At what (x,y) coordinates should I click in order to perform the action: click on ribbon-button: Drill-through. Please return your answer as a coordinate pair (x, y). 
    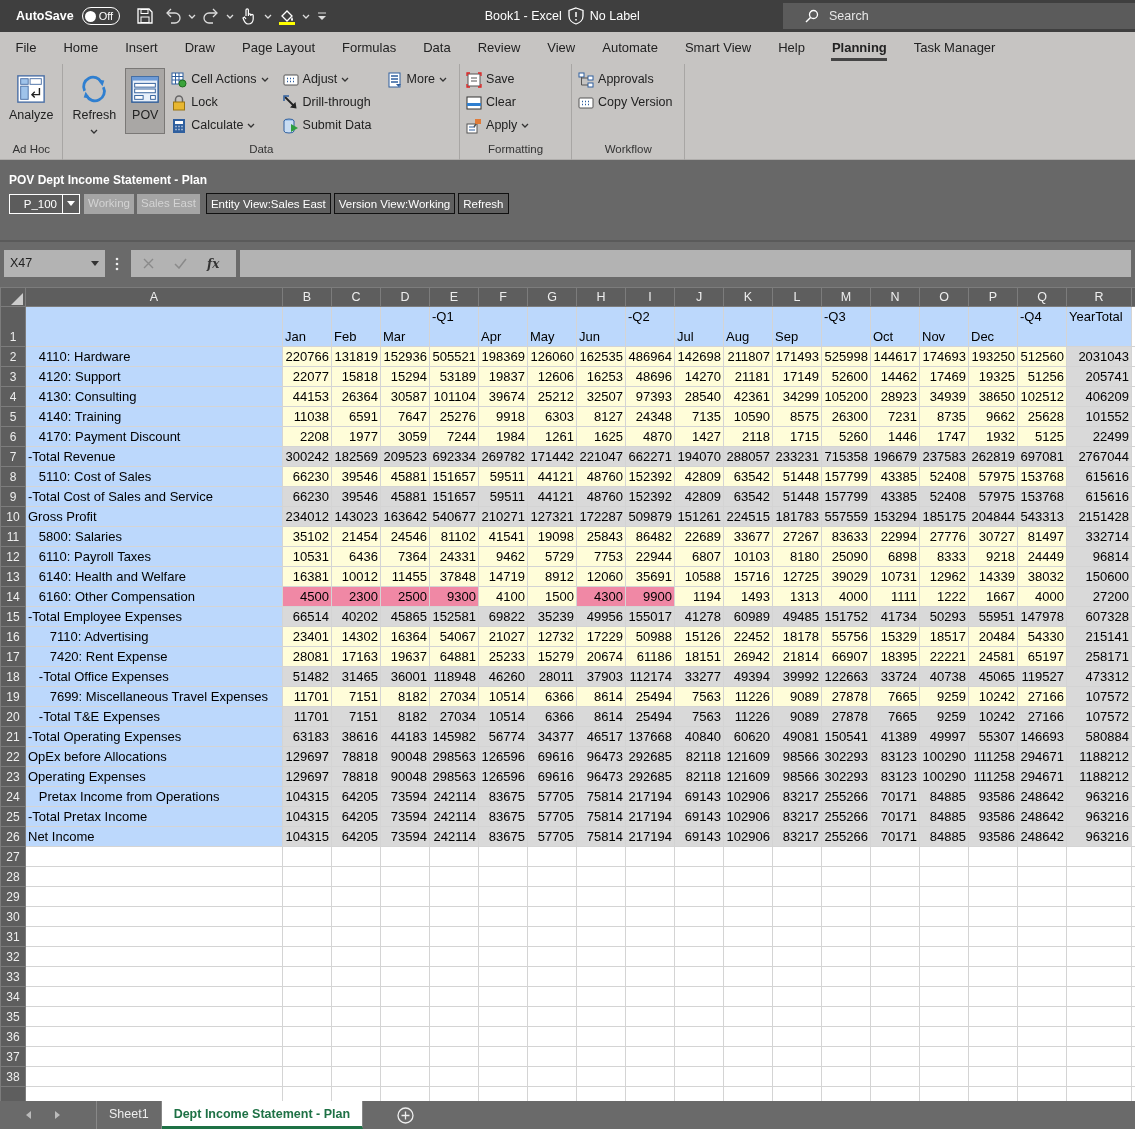
    Looking at the image, I should click on (326, 102).